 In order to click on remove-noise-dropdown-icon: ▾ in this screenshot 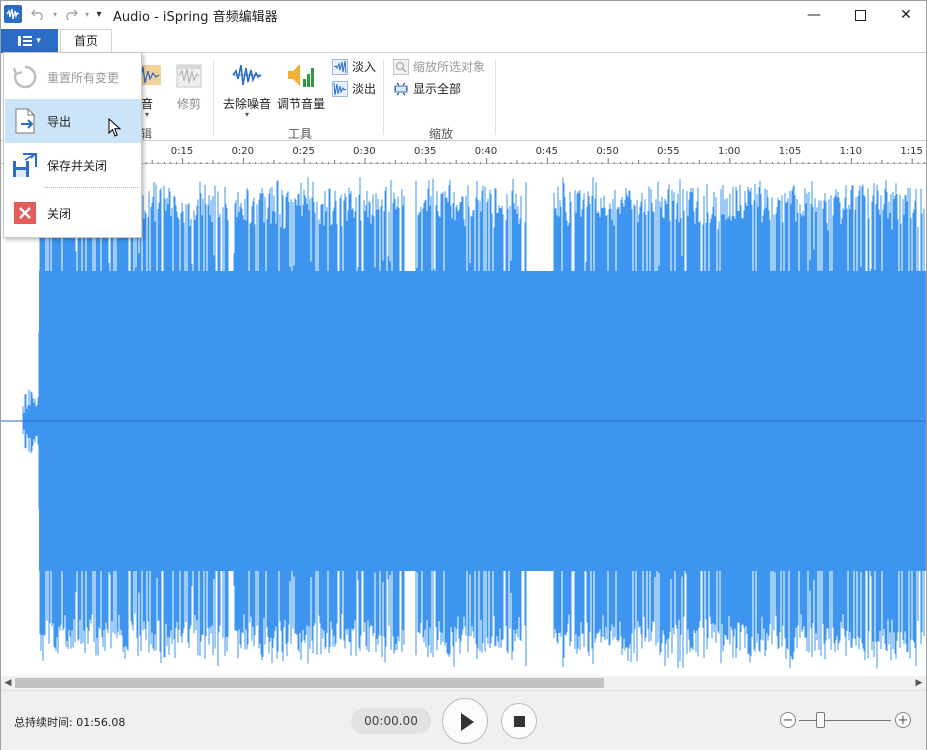, I will do `click(246, 114)`.